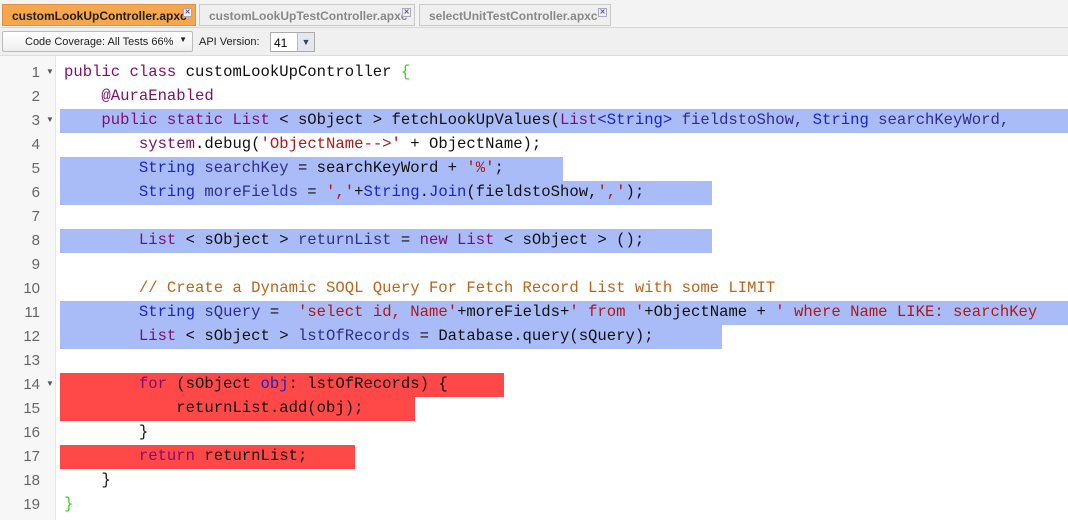 This screenshot has width=1068, height=520. I want to click on code-token: obj, so click(274, 384).